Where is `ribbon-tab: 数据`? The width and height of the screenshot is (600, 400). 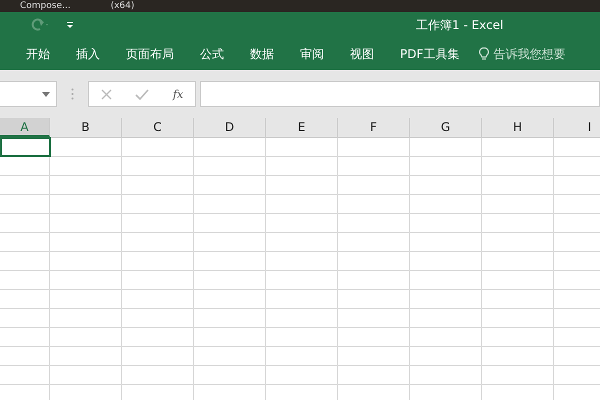 ribbon-tab: 数据 is located at coordinates (262, 54).